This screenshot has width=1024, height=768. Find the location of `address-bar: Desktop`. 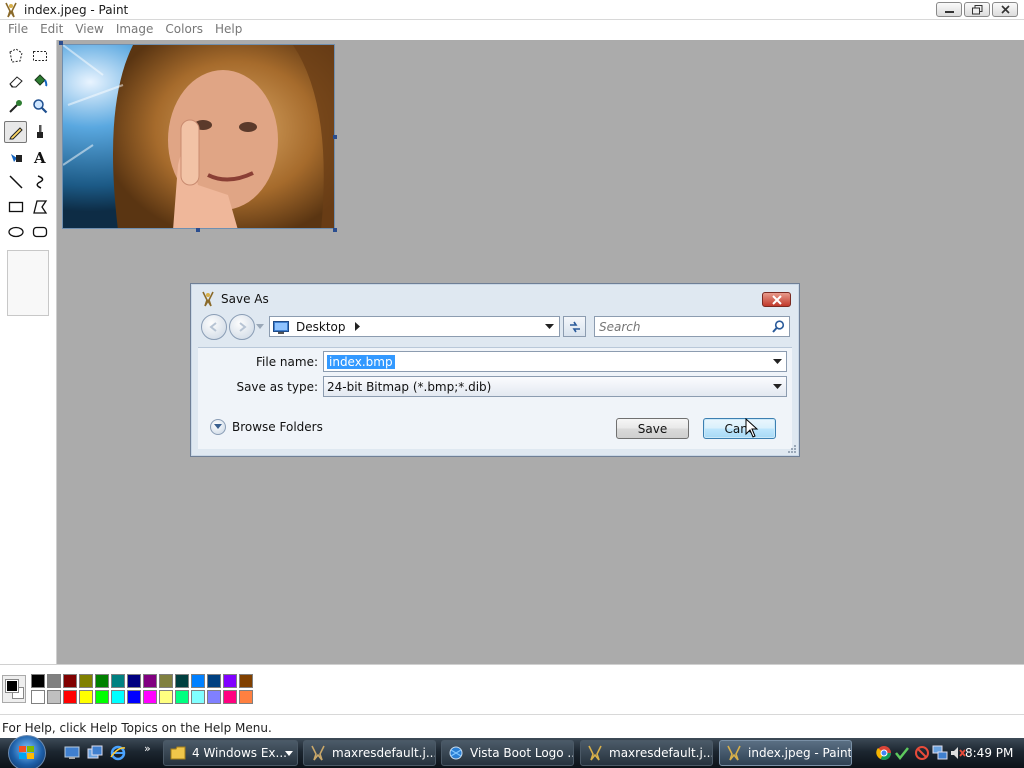

address-bar: Desktop is located at coordinates (414, 326).